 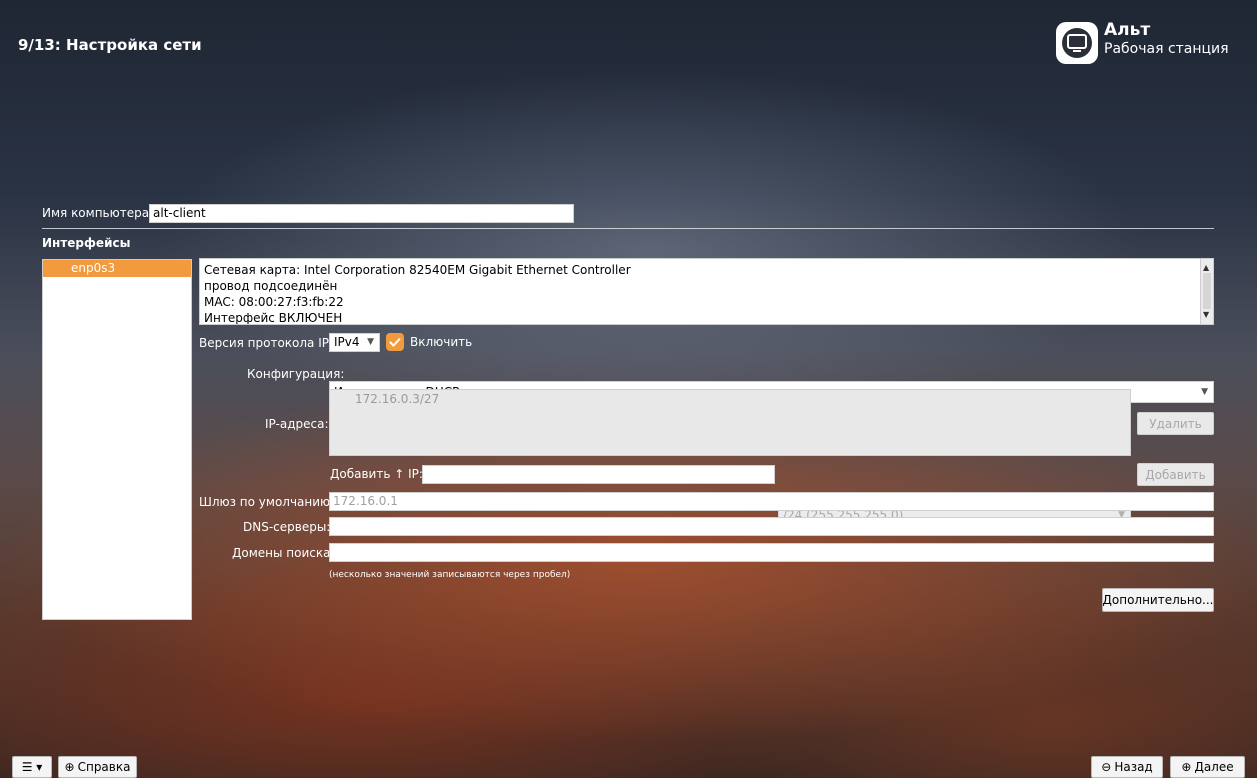 I want to click on gateway-label: Шлюз по умолчанию:, so click(x=267, y=502).